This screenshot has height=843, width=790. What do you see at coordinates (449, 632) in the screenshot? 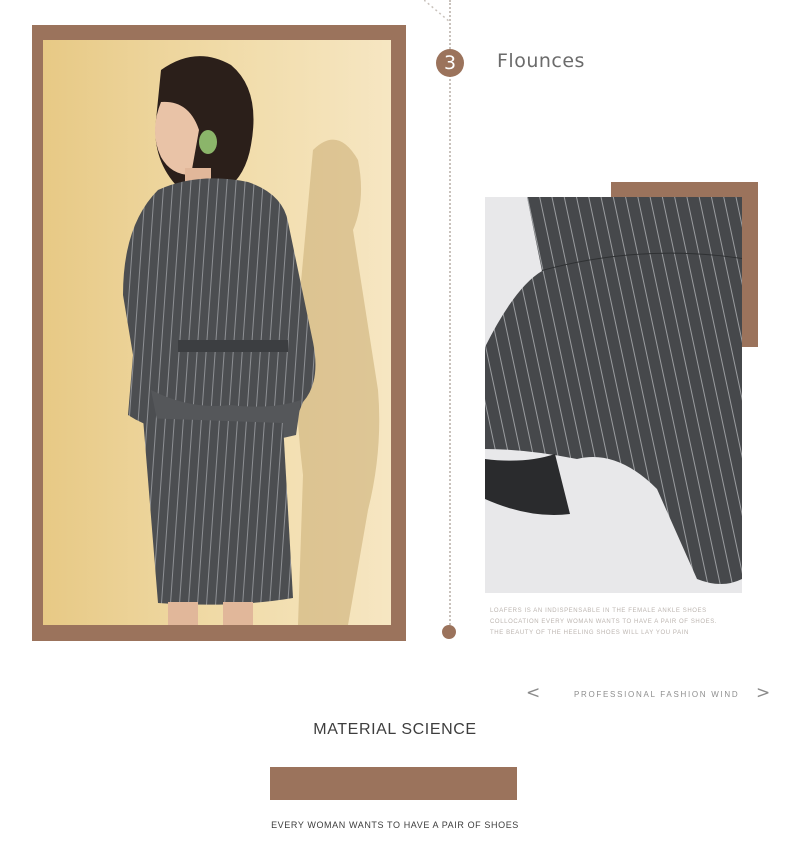
I see `timeline-dot` at bounding box center [449, 632].